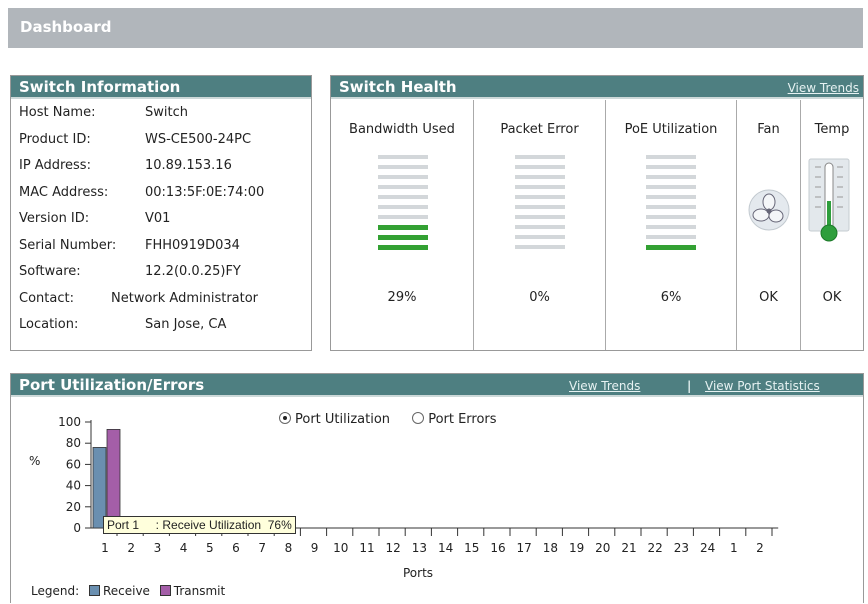 The height and width of the screenshot is (604, 868). I want to click on packet-error-column: Packet Error 0%, so click(540, 225).